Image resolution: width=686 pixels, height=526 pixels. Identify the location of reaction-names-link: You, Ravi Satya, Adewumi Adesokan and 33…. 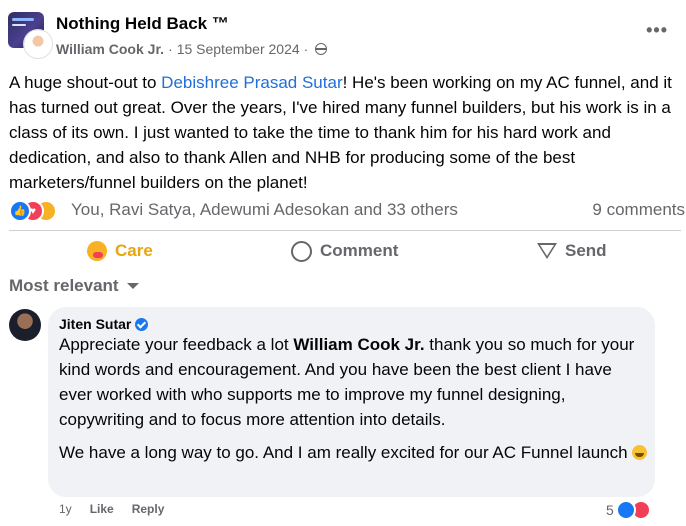
(264, 210).